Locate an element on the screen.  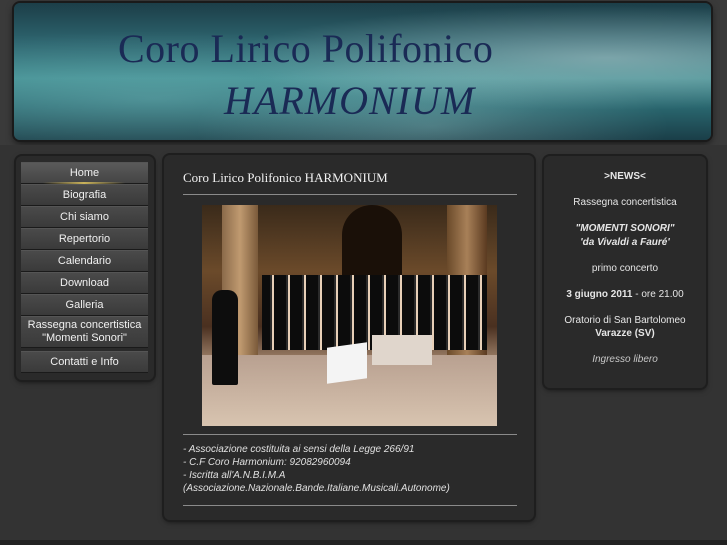
nav-item-repertorio: Repertorio is located at coordinates (84, 239).